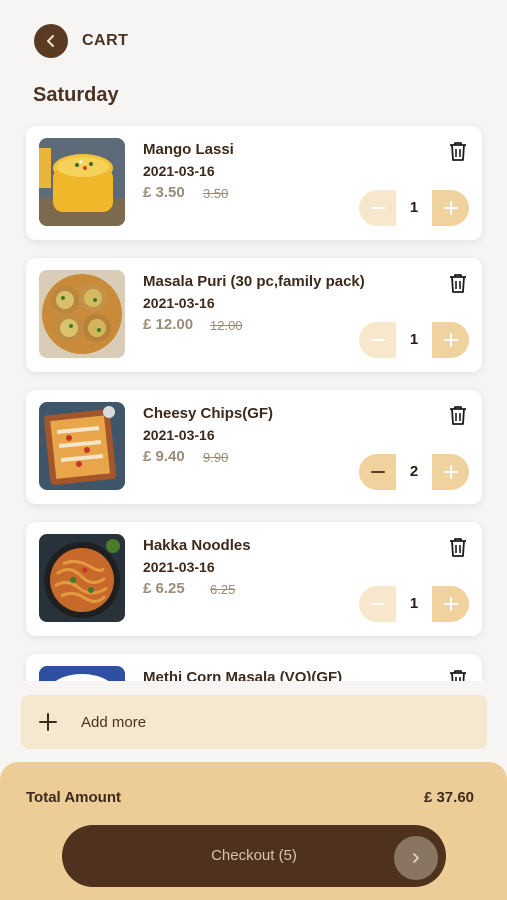 The height and width of the screenshot is (900, 507). I want to click on item-original-price: 12.00, so click(226, 325).